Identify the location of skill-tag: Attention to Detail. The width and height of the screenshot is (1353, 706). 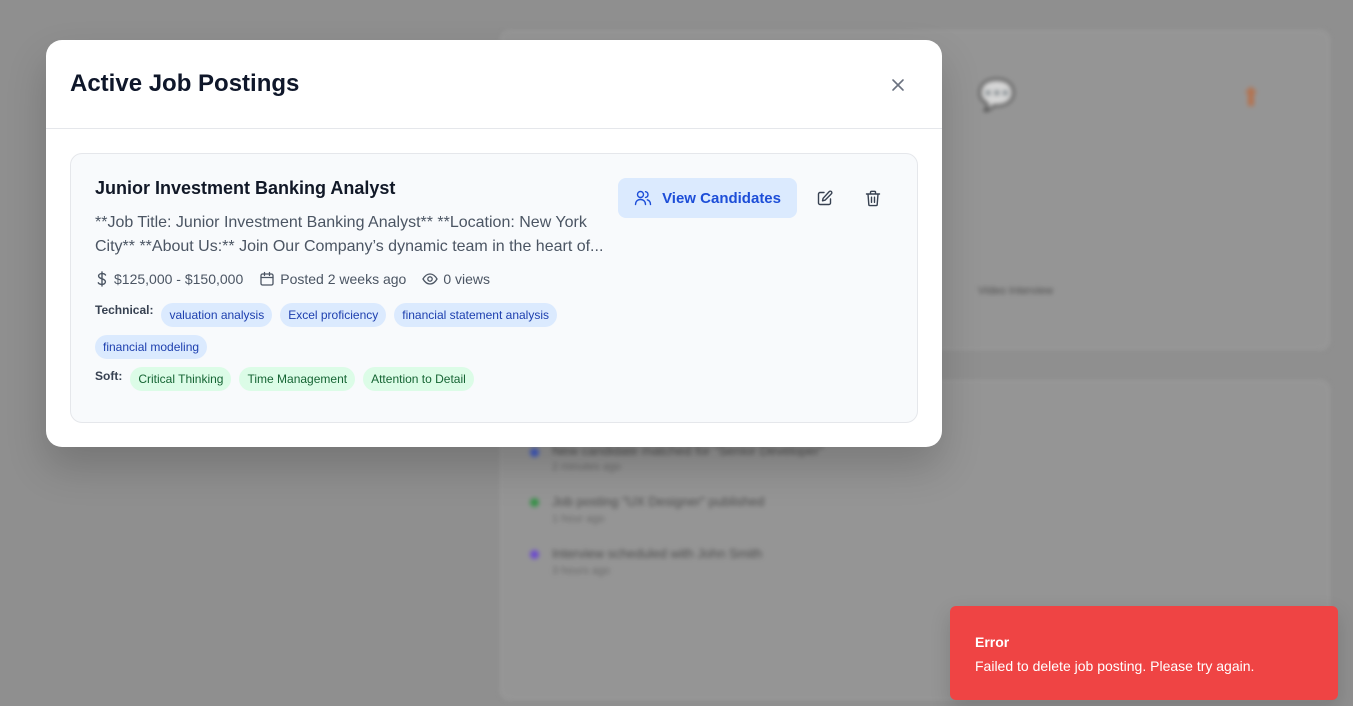
(418, 379).